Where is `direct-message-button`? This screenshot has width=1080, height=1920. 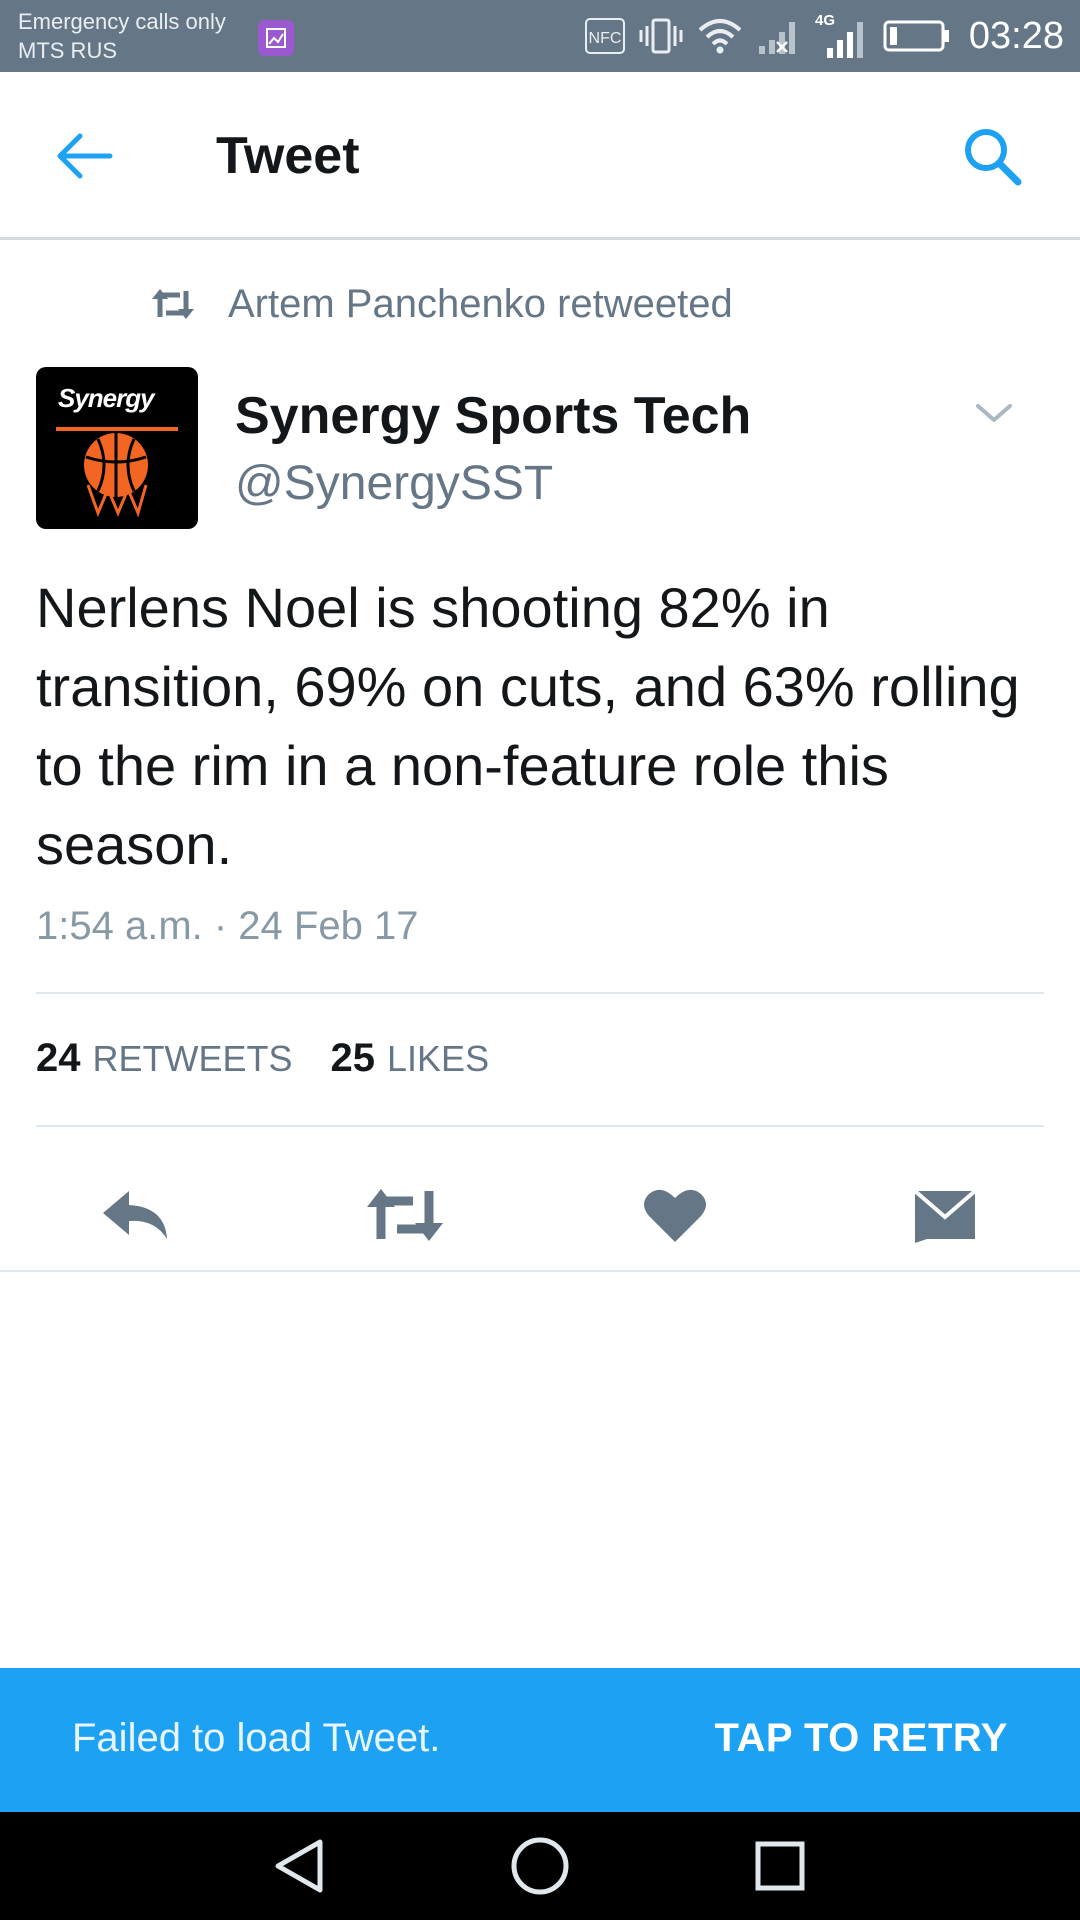 direct-message-button is located at coordinates (945, 1215).